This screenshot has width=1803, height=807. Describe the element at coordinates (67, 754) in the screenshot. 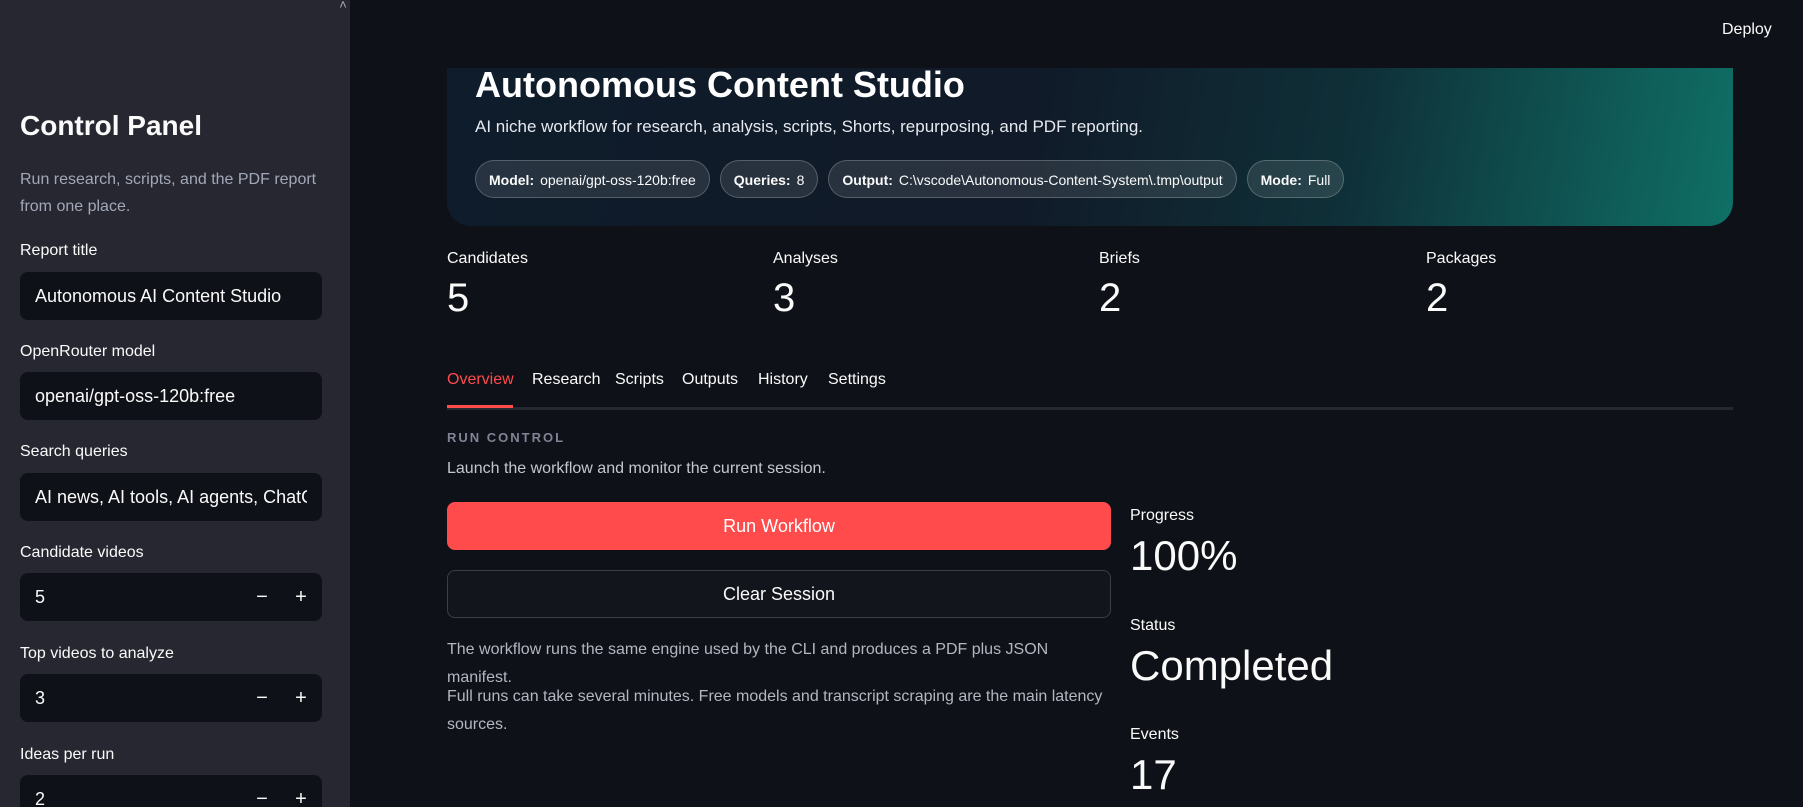

I see `ideas-per-run-label: Ideas per run` at that location.